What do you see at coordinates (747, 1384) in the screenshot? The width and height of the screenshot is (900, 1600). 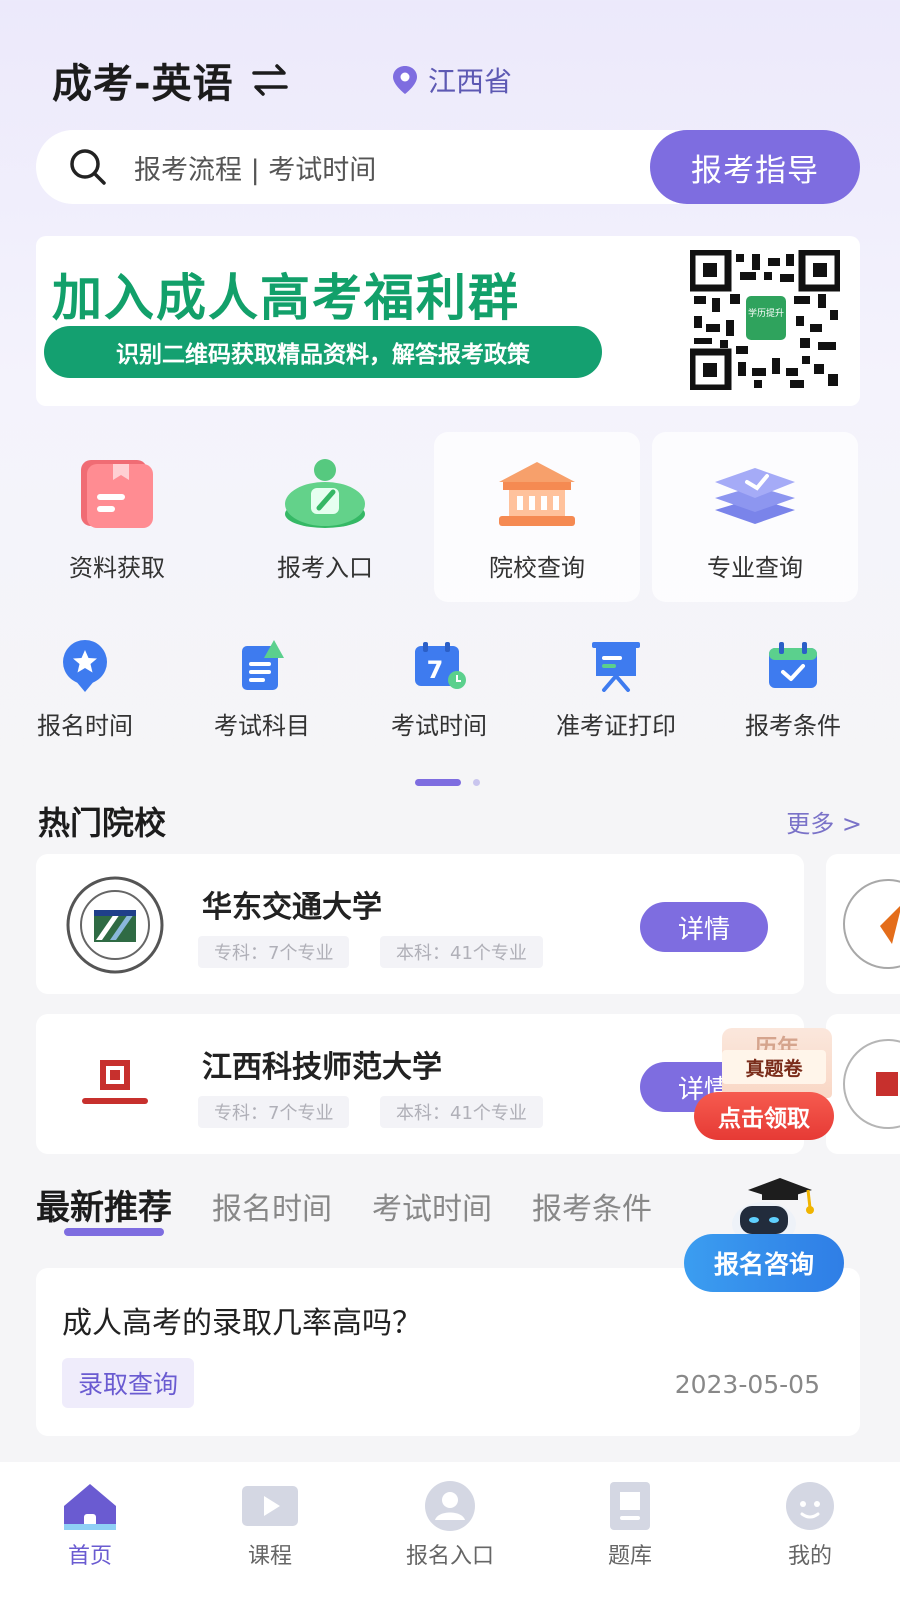 I see `article-date: 2023-05-05` at bounding box center [747, 1384].